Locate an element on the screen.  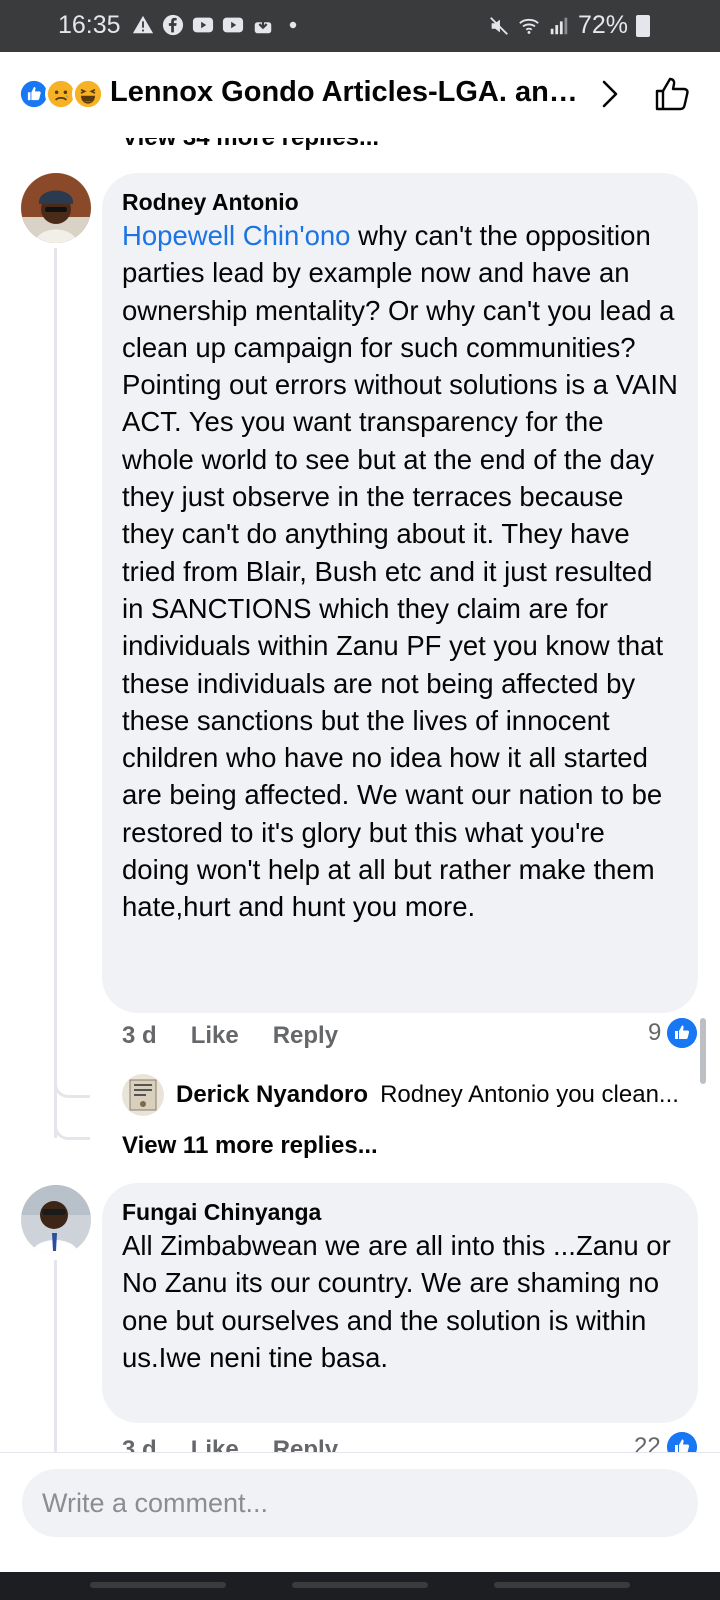
wifi-icon is located at coordinates (529, 26).